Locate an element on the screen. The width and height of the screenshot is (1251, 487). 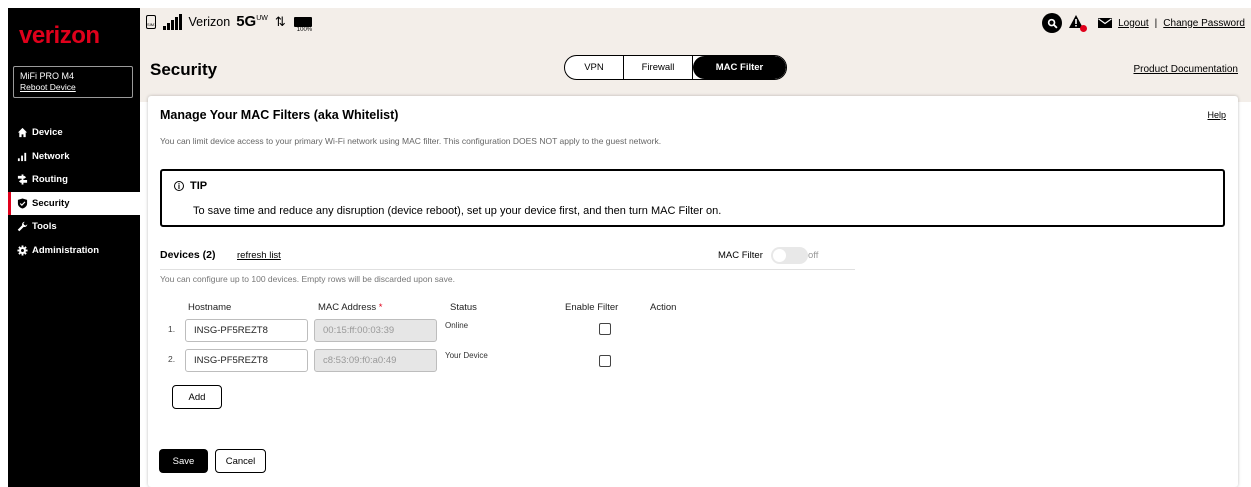
sidebar-item-label: Tools is located at coordinates (44, 227).